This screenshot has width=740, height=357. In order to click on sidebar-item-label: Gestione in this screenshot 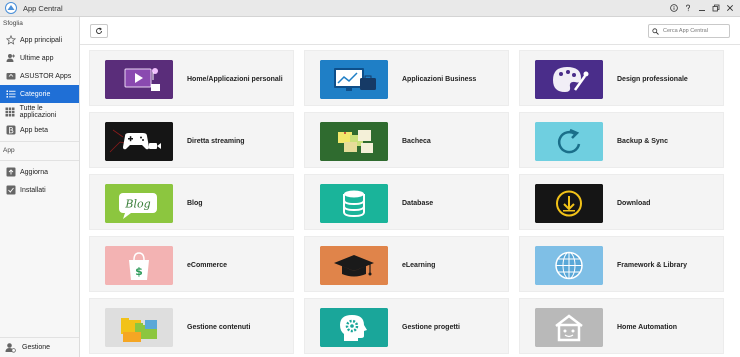, I will do `click(36, 347)`.